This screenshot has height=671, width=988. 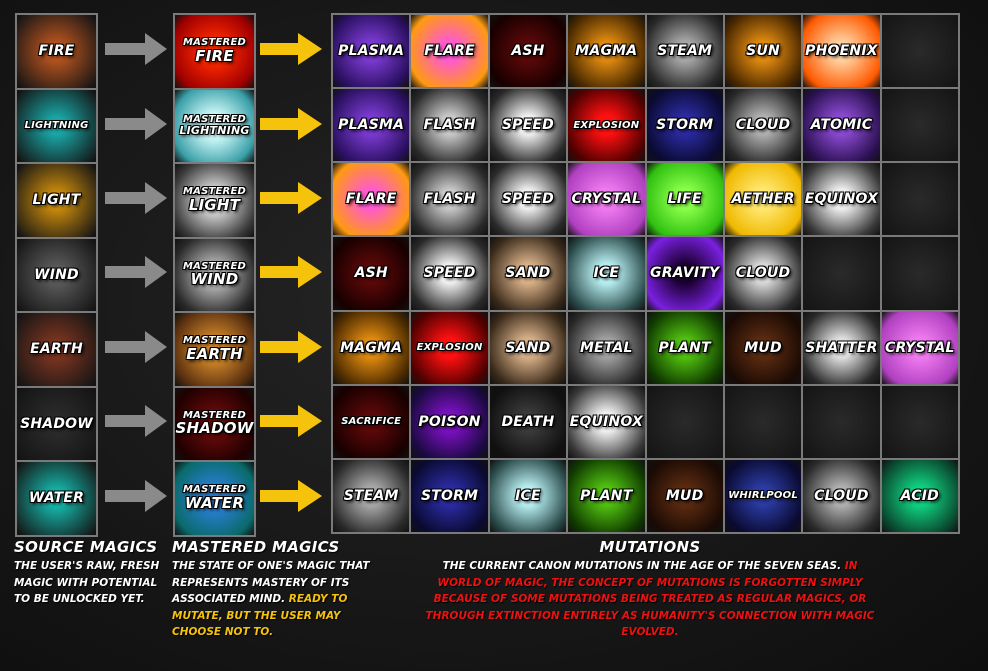 I want to click on mutation-acid: ACID, so click(x=919, y=495).